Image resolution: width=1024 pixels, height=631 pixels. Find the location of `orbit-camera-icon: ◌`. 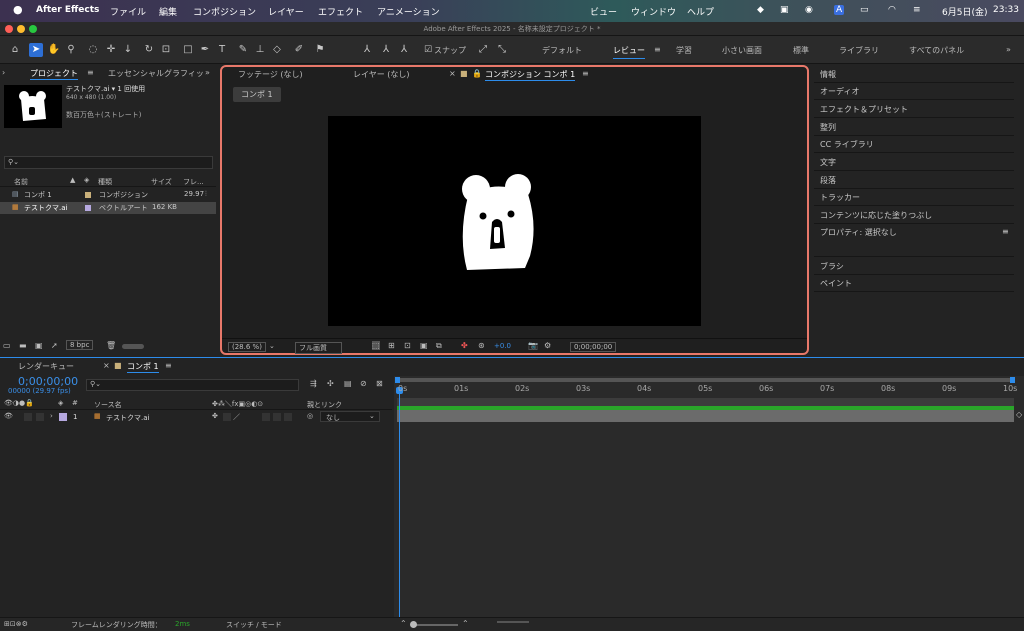

orbit-camera-icon: ◌ is located at coordinates (93, 50).